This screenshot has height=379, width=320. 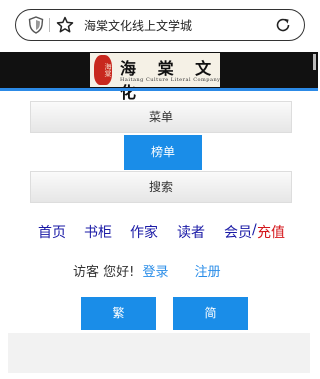 I want to click on reload-icon, so click(x=283, y=25).